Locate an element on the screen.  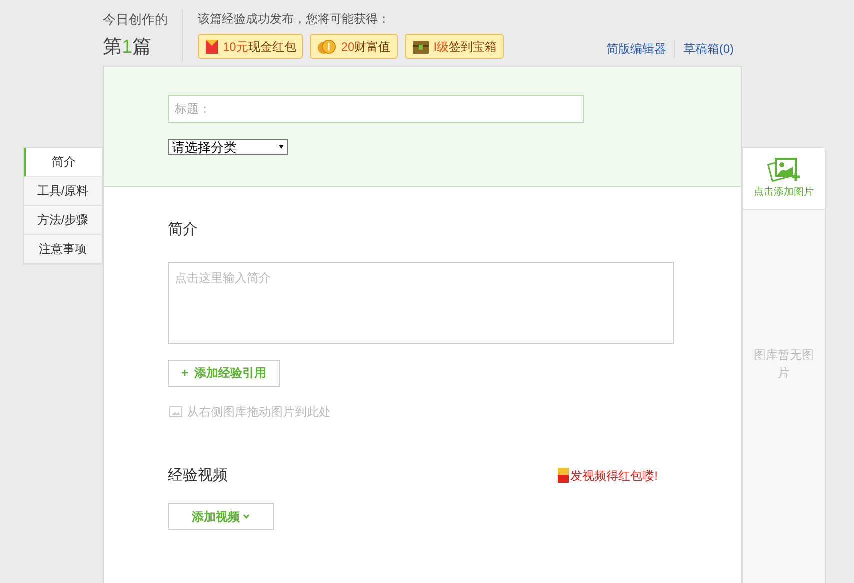
intro-textarea: 点击这里输入简介 is located at coordinates (421, 303).